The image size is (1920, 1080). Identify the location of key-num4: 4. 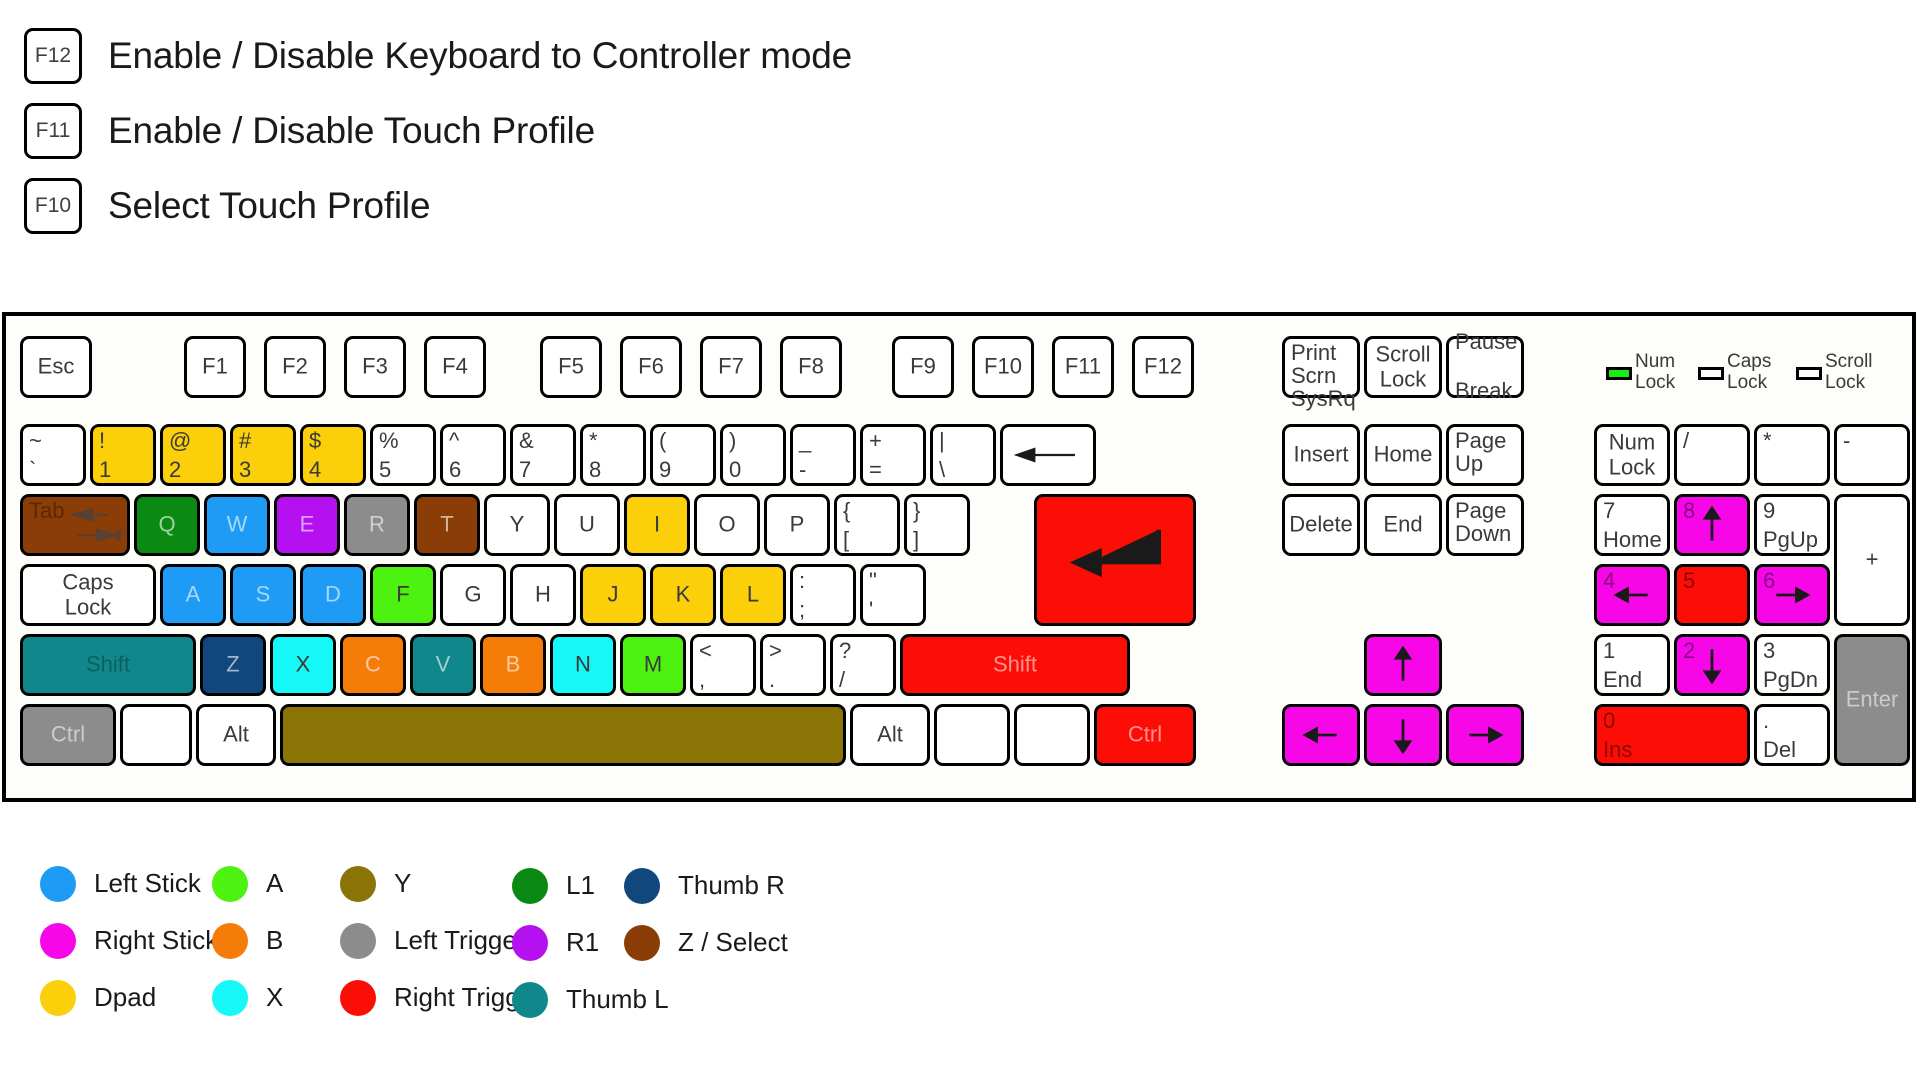
(1632, 595).